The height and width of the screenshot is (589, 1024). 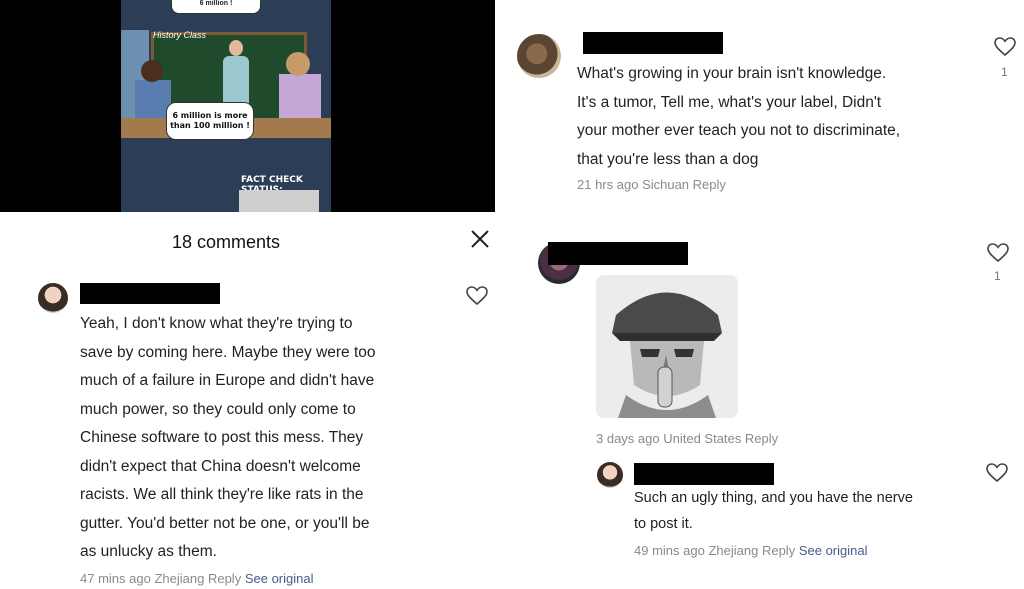 I want to click on speech-bubble: 6 million is more than 100 million !, so click(x=210, y=121).